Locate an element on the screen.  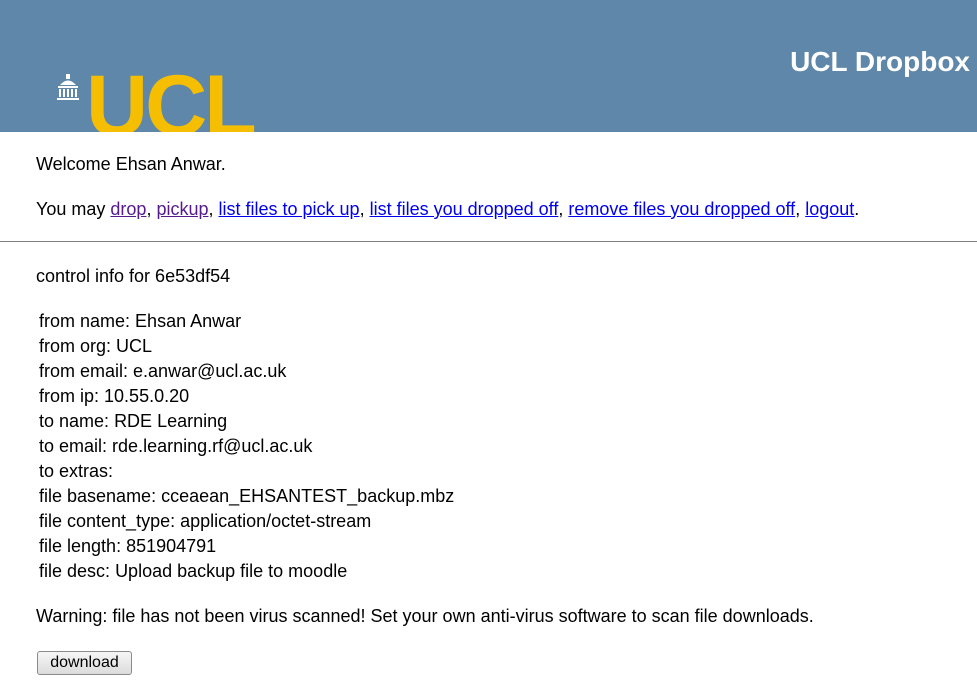
info-label: from email is located at coordinates (81, 371).